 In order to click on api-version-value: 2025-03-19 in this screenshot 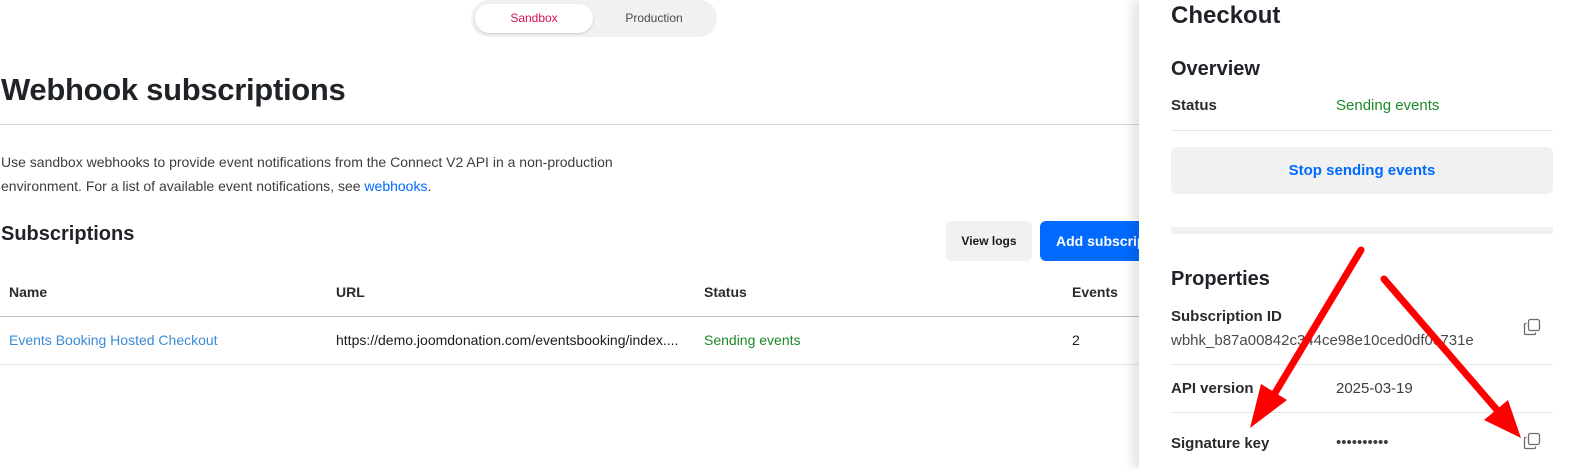, I will do `click(1374, 388)`.